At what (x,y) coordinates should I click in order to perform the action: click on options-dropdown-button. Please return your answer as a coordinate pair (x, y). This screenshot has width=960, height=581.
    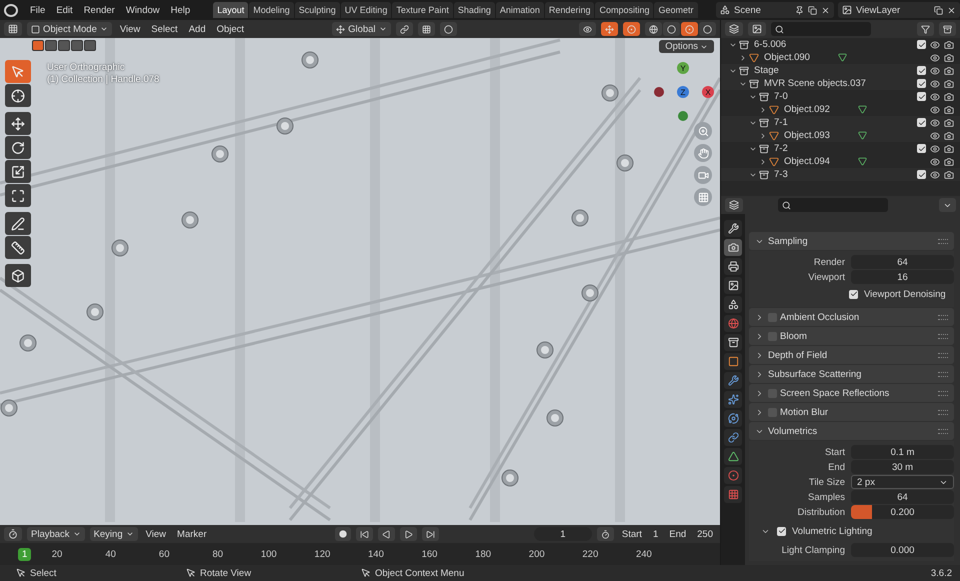
    Looking at the image, I should click on (947, 205).